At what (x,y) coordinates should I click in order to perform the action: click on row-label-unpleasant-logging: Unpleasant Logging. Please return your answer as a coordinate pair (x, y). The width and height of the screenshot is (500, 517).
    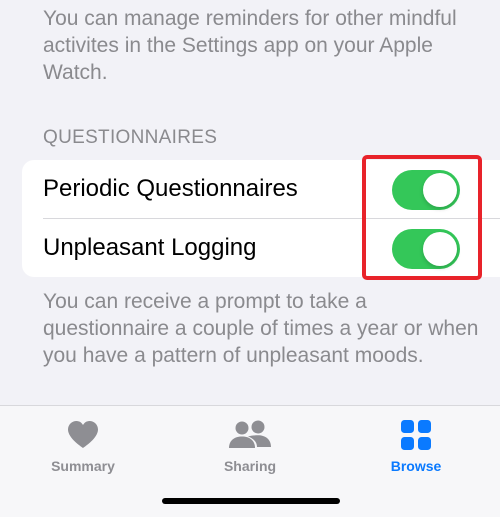
    Looking at the image, I should click on (150, 247).